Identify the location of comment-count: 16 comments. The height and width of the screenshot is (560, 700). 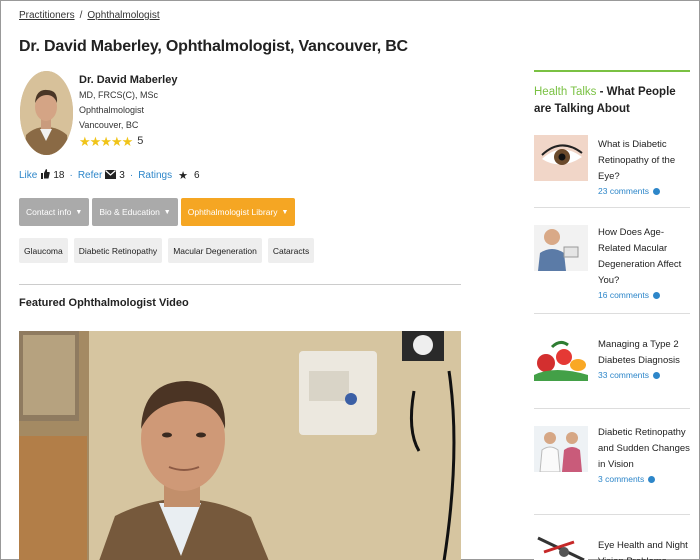
(624, 295).